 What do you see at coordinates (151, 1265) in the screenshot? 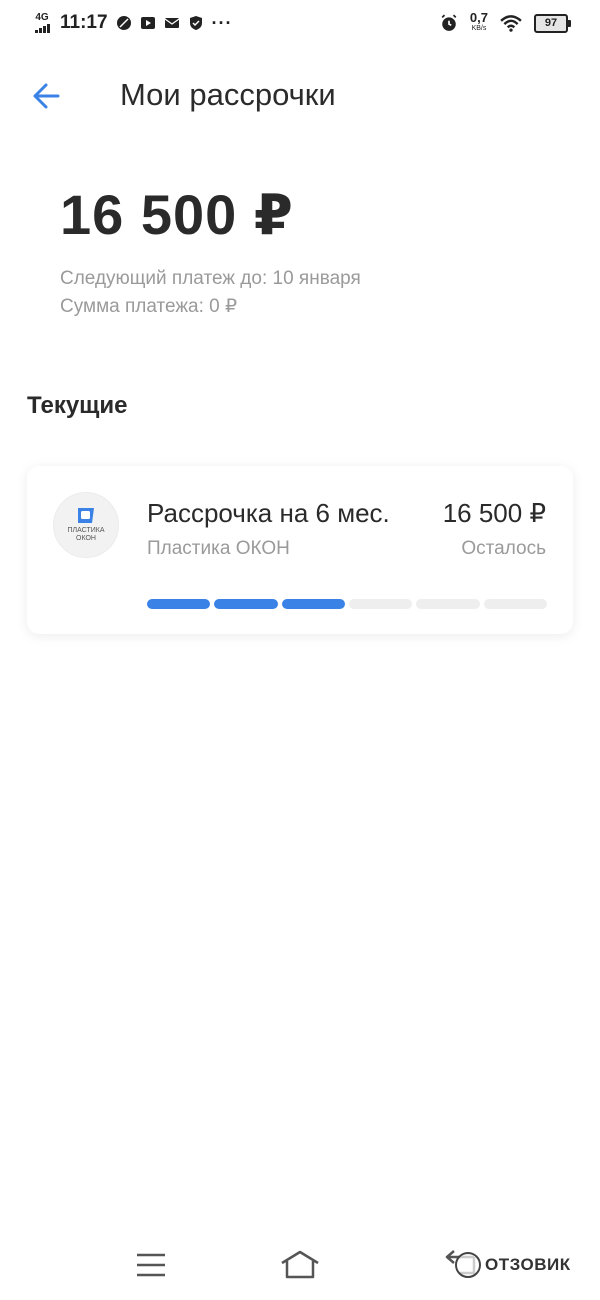
I see `menu-icon` at bounding box center [151, 1265].